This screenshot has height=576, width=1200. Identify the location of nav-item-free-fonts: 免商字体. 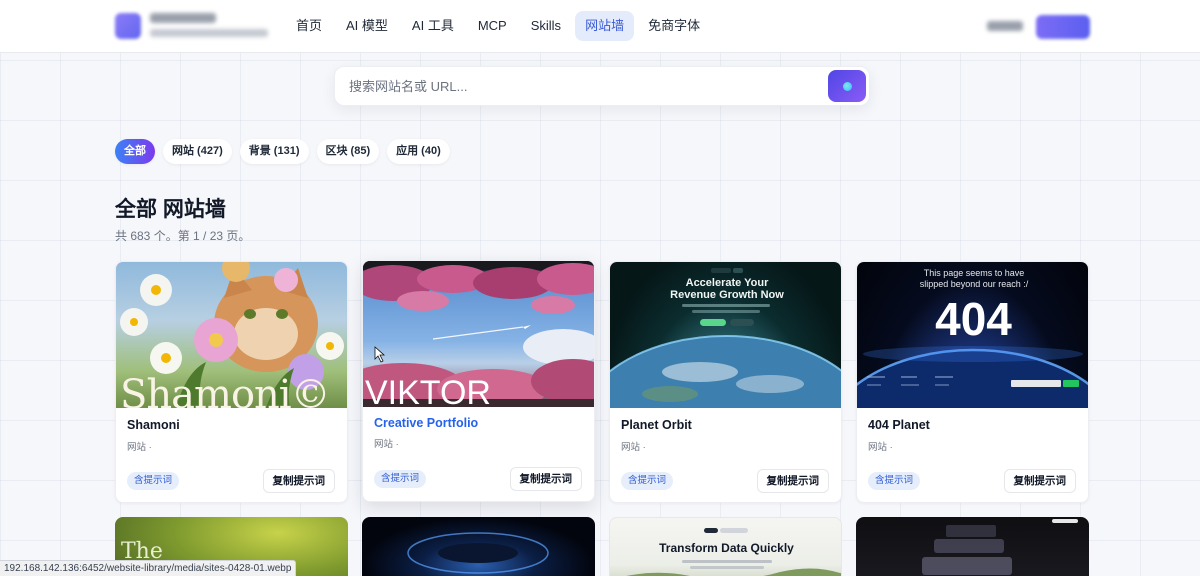
(674, 26).